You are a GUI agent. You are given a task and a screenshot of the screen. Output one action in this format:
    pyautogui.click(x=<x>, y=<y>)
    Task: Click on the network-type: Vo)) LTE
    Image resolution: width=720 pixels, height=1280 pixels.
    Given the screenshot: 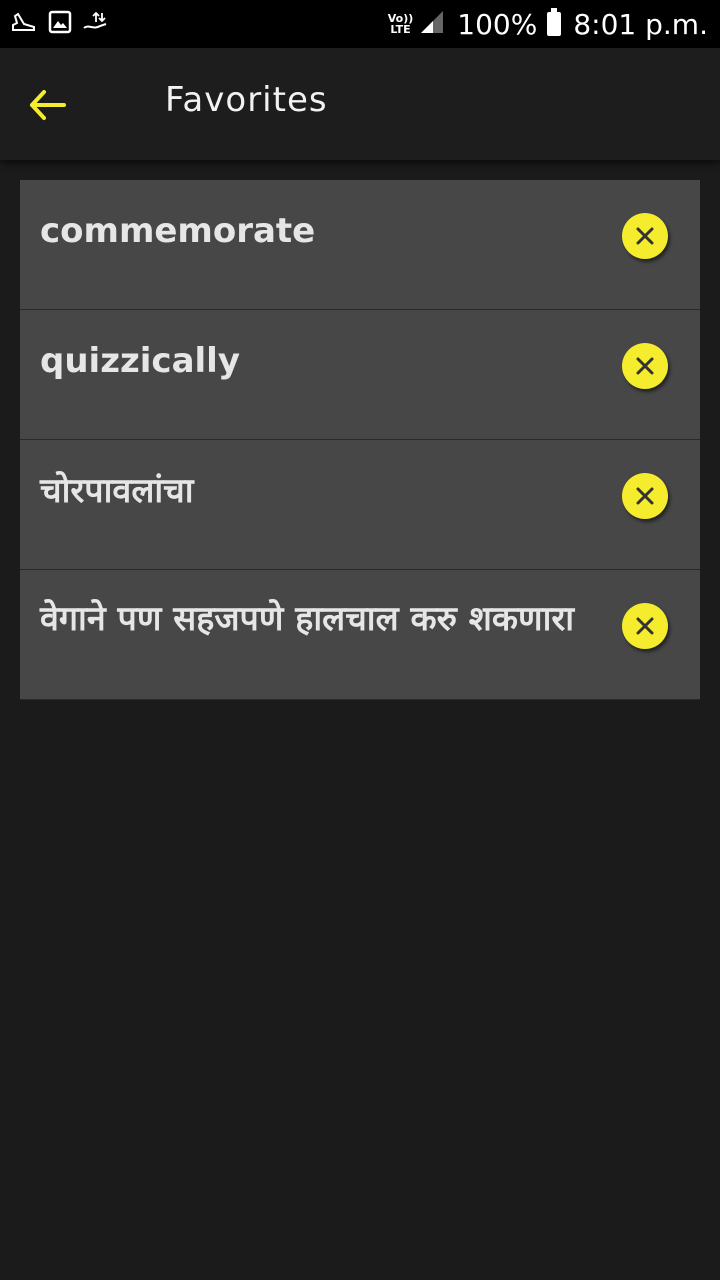 What is the action you would take?
    pyautogui.click(x=401, y=24)
    